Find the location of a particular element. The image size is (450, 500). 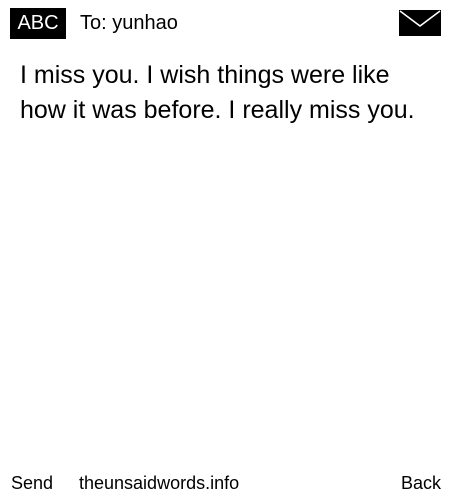

input-mode-badge: ABC is located at coordinates (38, 23).